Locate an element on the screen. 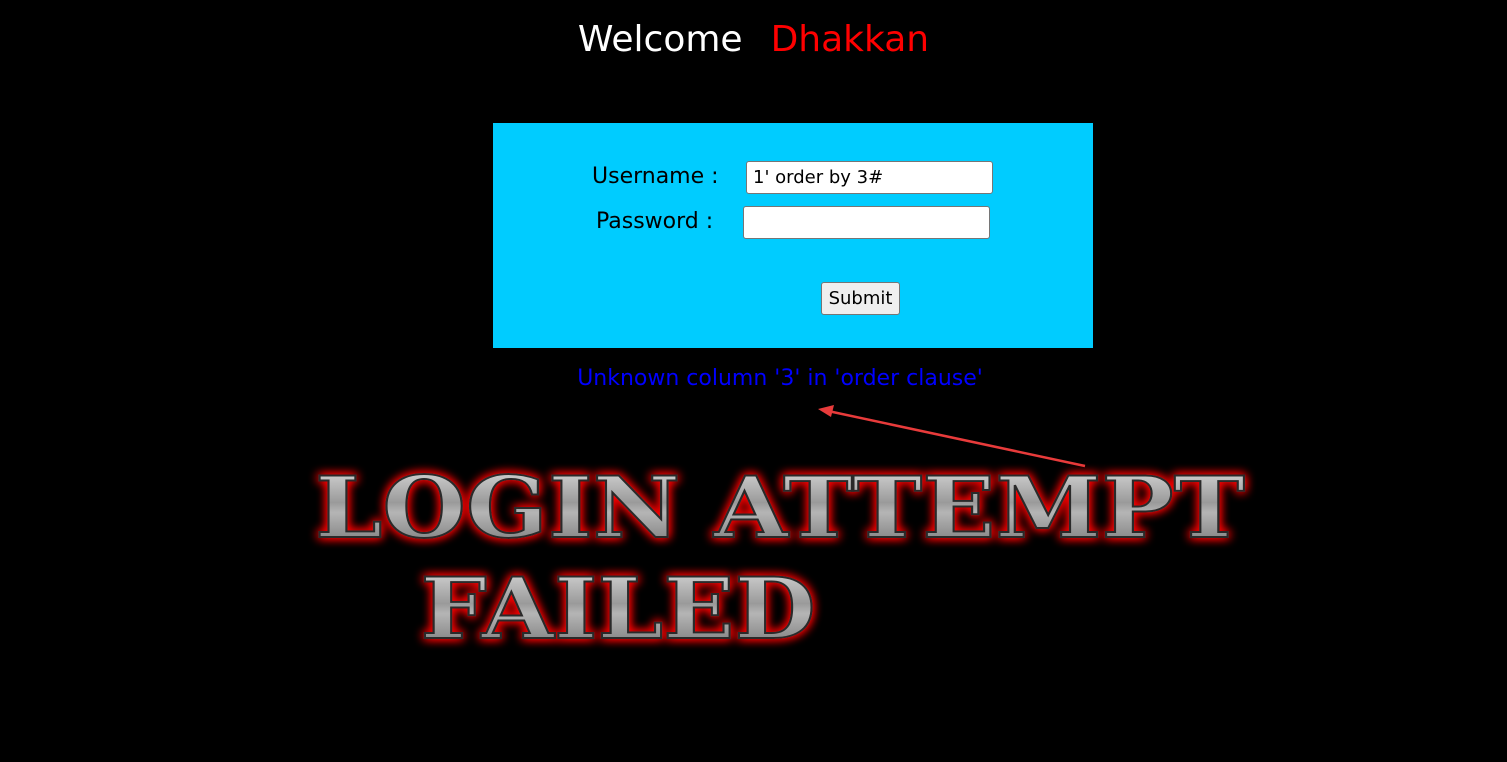 The width and height of the screenshot is (1507, 762). username-label: Username : is located at coordinates (655, 176).